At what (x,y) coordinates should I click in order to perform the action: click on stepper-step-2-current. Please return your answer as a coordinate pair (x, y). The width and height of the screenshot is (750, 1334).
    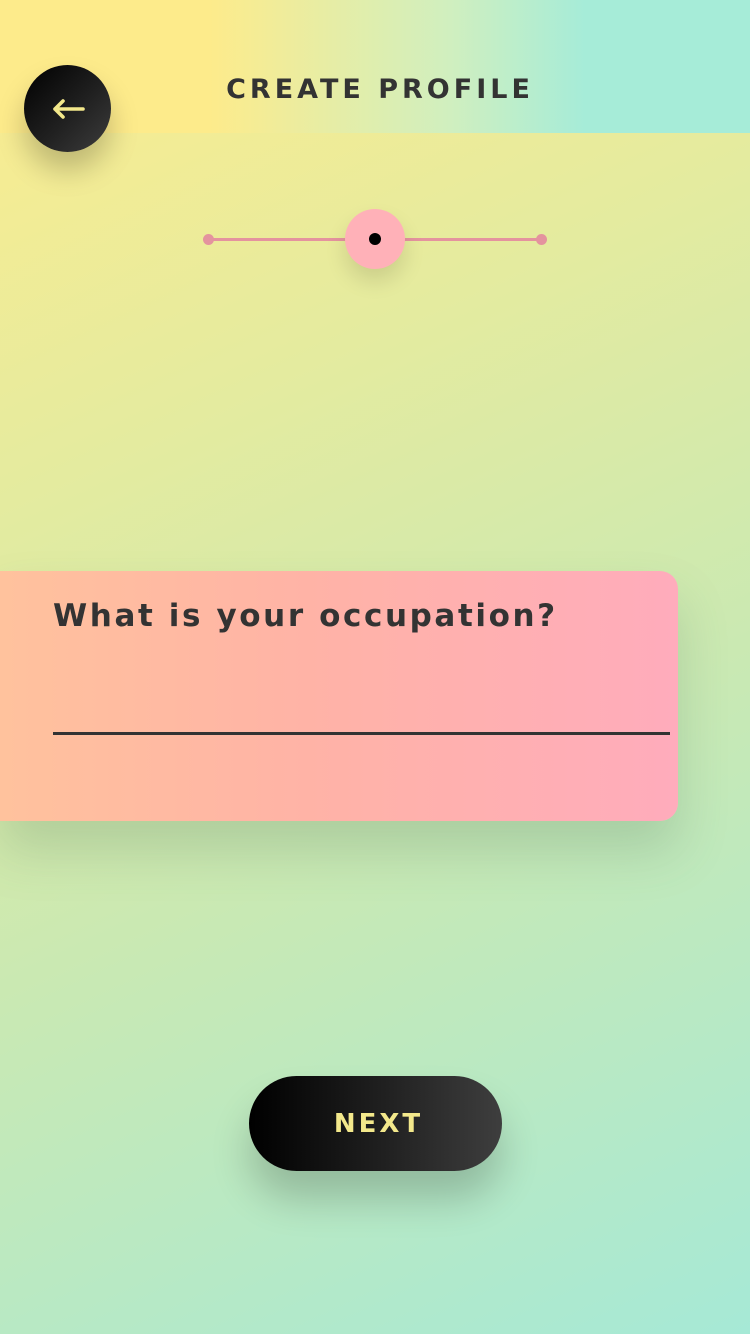
    Looking at the image, I should click on (375, 239).